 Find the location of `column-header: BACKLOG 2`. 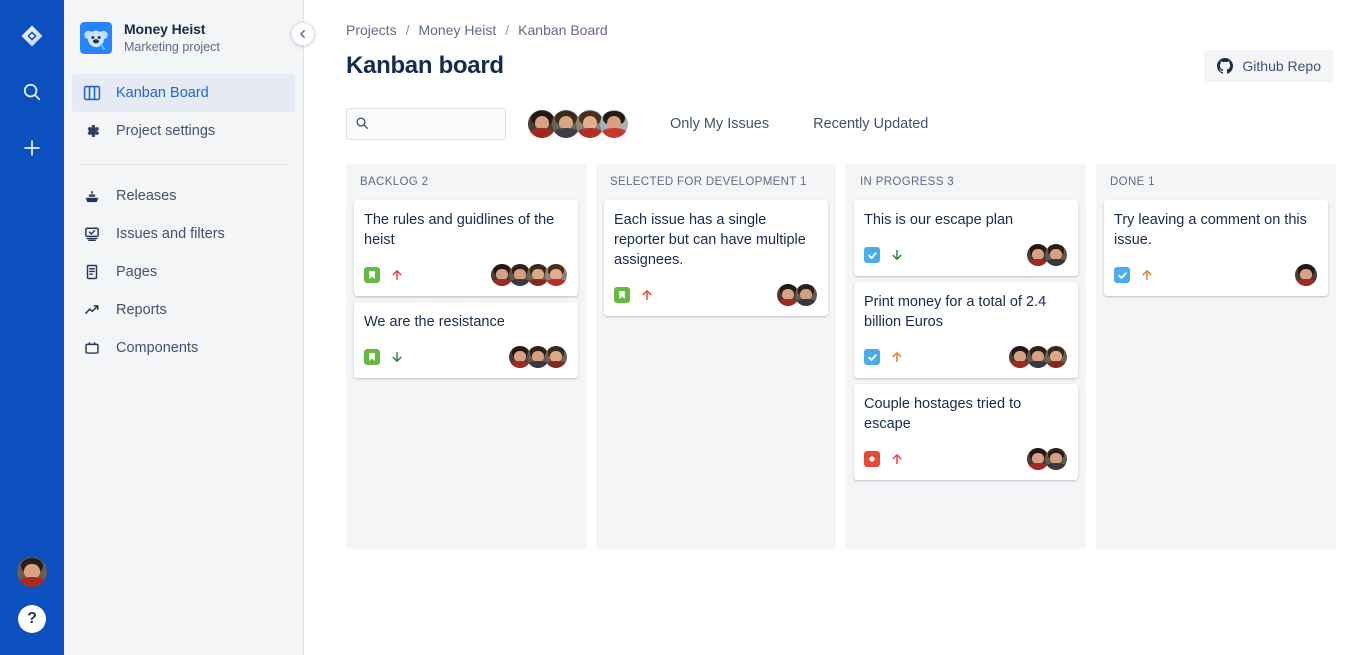

column-header: BACKLOG 2 is located at coordinates (394, 182).